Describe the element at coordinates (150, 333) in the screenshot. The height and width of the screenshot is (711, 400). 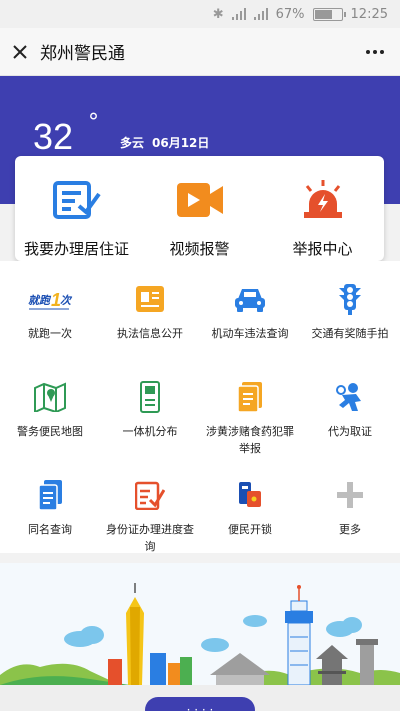
I see `service-label: 执法信息公开` at that location.